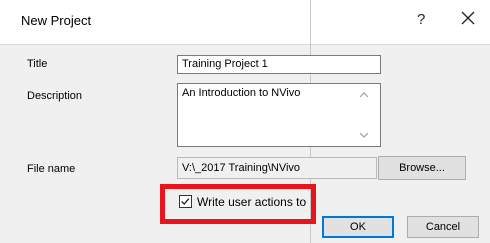 This screenshot has width=490, height=243. Describe the element at coordinates (400, 22) in the screenshot. I see `overlapping-dialog-titlebar: ?` at that location.